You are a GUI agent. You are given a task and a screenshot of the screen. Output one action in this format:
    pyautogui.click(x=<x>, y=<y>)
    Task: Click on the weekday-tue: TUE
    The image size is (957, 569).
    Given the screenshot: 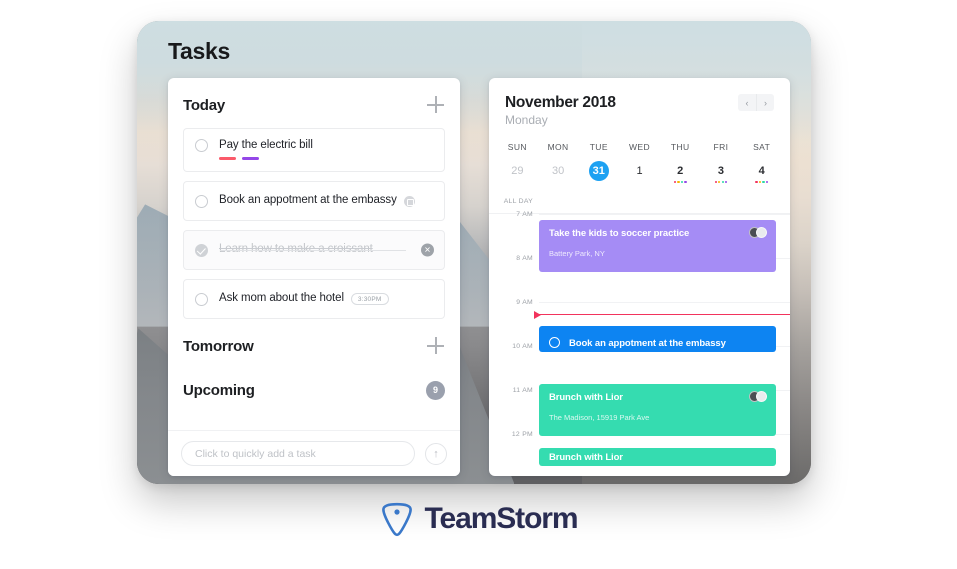 What is the action you would take?
    pyautogui.click(x=598, y=147)
    